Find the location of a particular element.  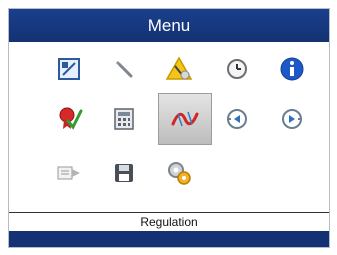

settings-button is located at coordinates (179, 173).